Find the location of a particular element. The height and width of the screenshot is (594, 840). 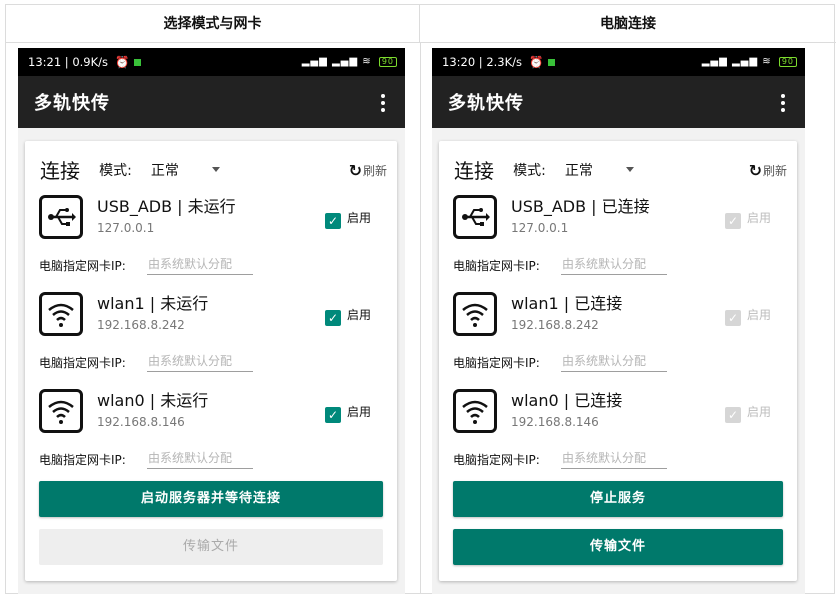

interface-name: wlan0 | 已连接 is located at coordinates (567, 400).